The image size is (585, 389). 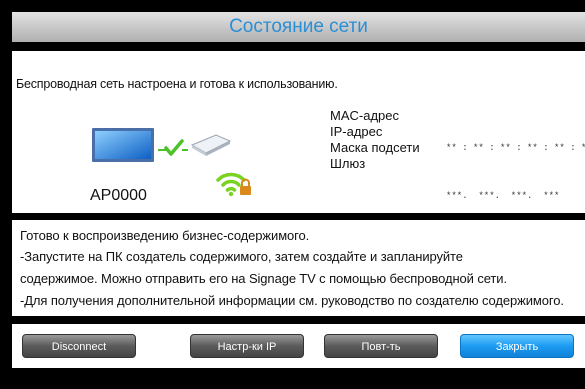 I want to click on mac-label: MAC-адрес, so click(x=364, y=115).